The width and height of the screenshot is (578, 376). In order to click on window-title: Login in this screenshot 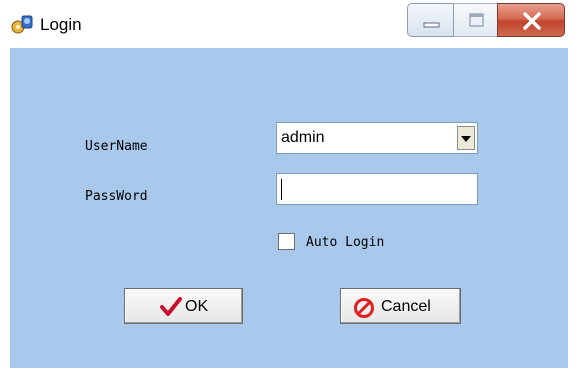, I will do `click(61, 24)`.